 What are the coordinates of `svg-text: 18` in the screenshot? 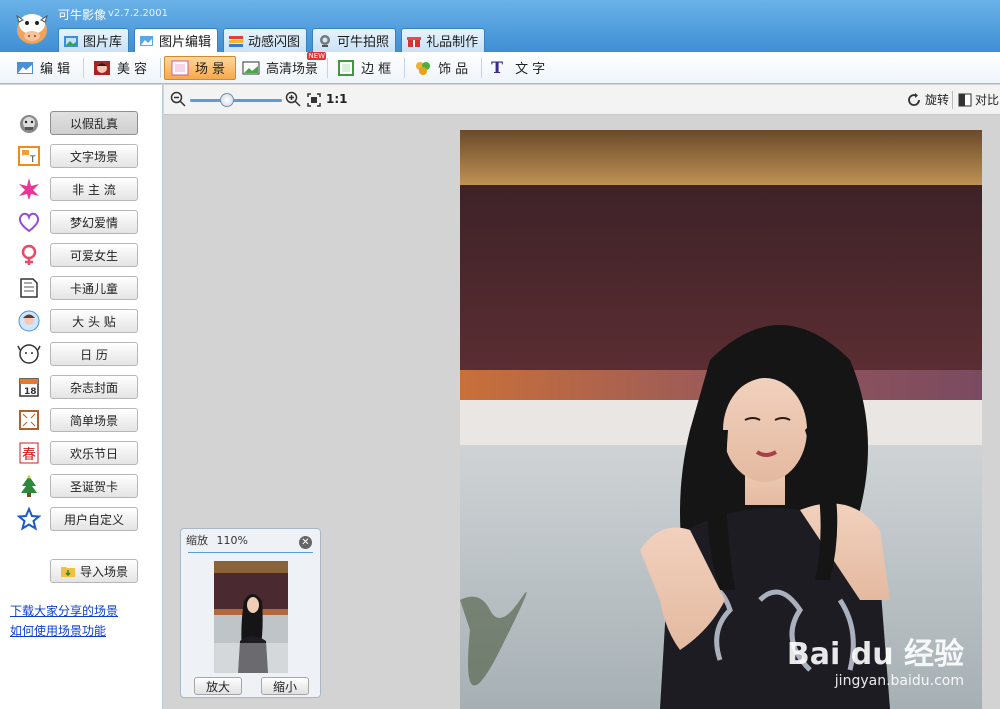 It's located at (30, 392).